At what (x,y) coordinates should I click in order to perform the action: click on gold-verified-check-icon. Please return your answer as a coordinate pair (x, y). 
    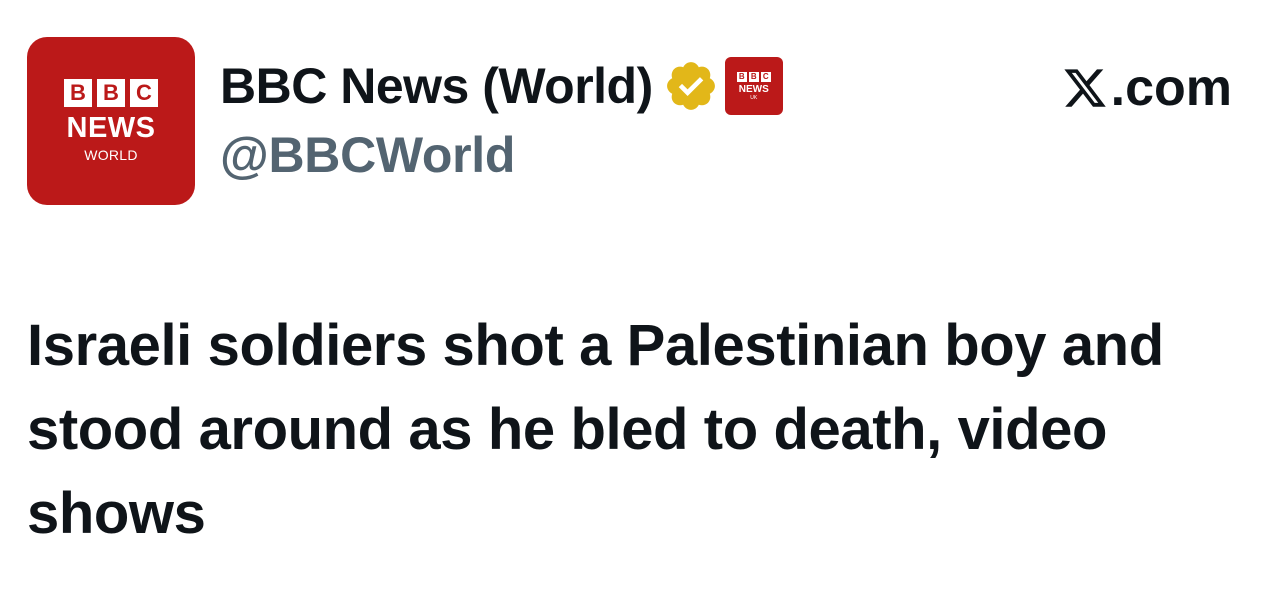
    Looking at the image, I should click on (691, 86).